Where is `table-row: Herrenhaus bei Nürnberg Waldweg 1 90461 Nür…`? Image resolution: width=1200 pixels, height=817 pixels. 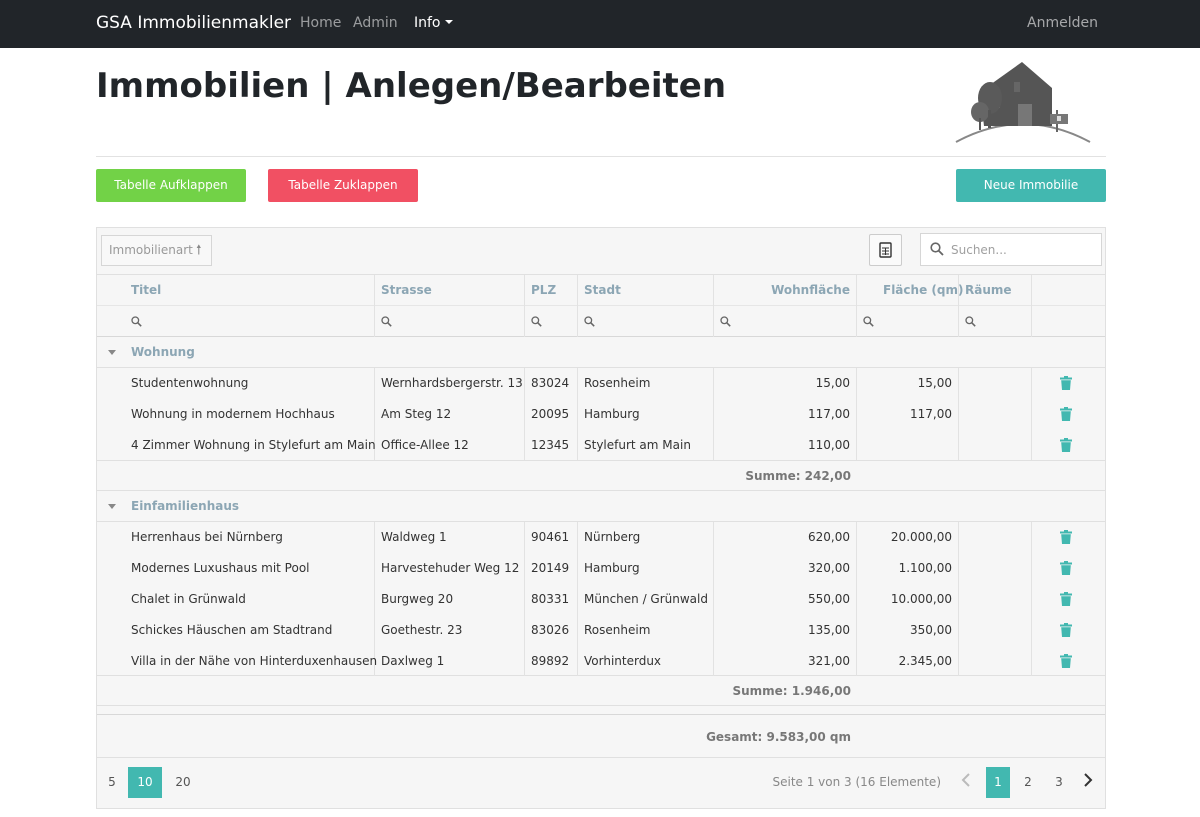
table-row: Herrenhaus bei Nürnberg Waldweg 1 90461 Nür… is located at coordinates (601, 537).